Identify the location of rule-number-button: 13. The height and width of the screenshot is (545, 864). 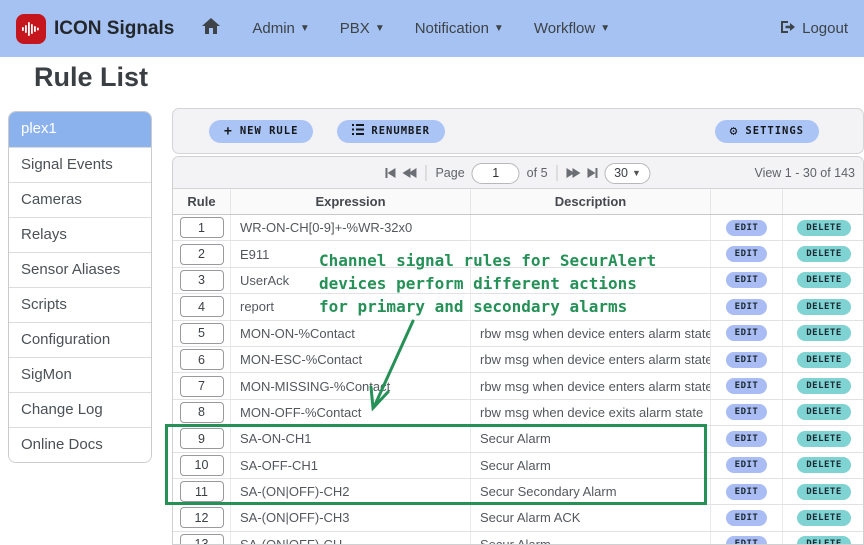
(201, 538).